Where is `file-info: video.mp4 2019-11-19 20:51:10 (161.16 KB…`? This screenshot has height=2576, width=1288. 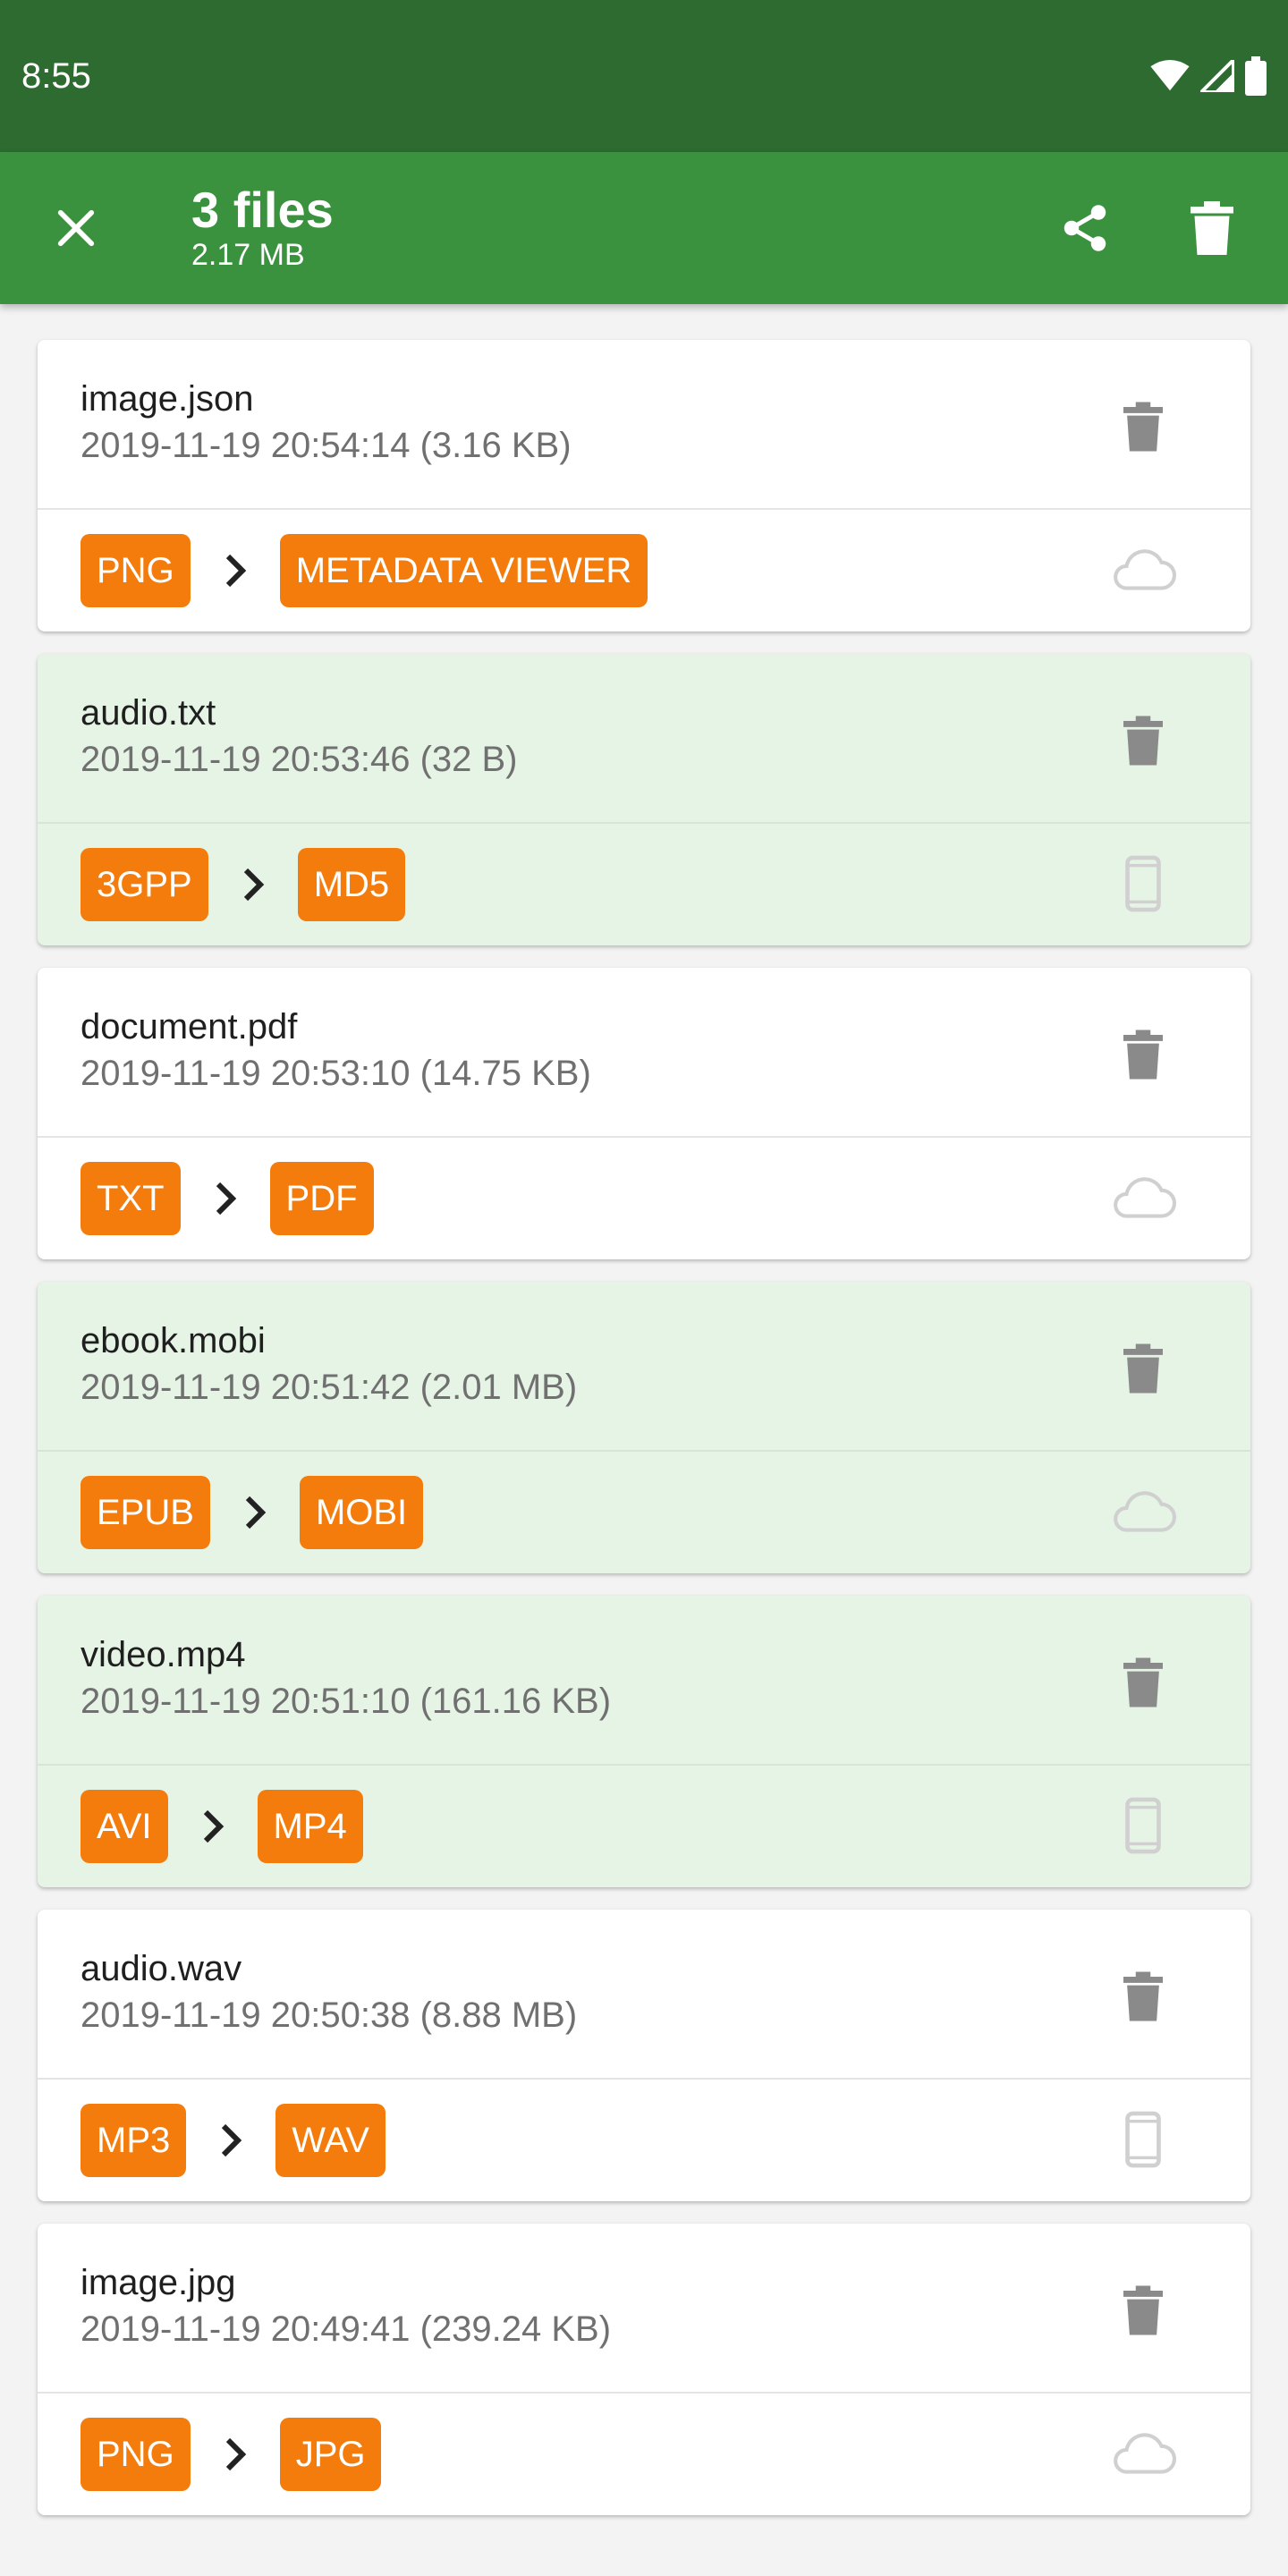 file-info: video.mp4 2019-11-19 20:51:10 (161.16 KB… is located at coordinates (644, 1681).